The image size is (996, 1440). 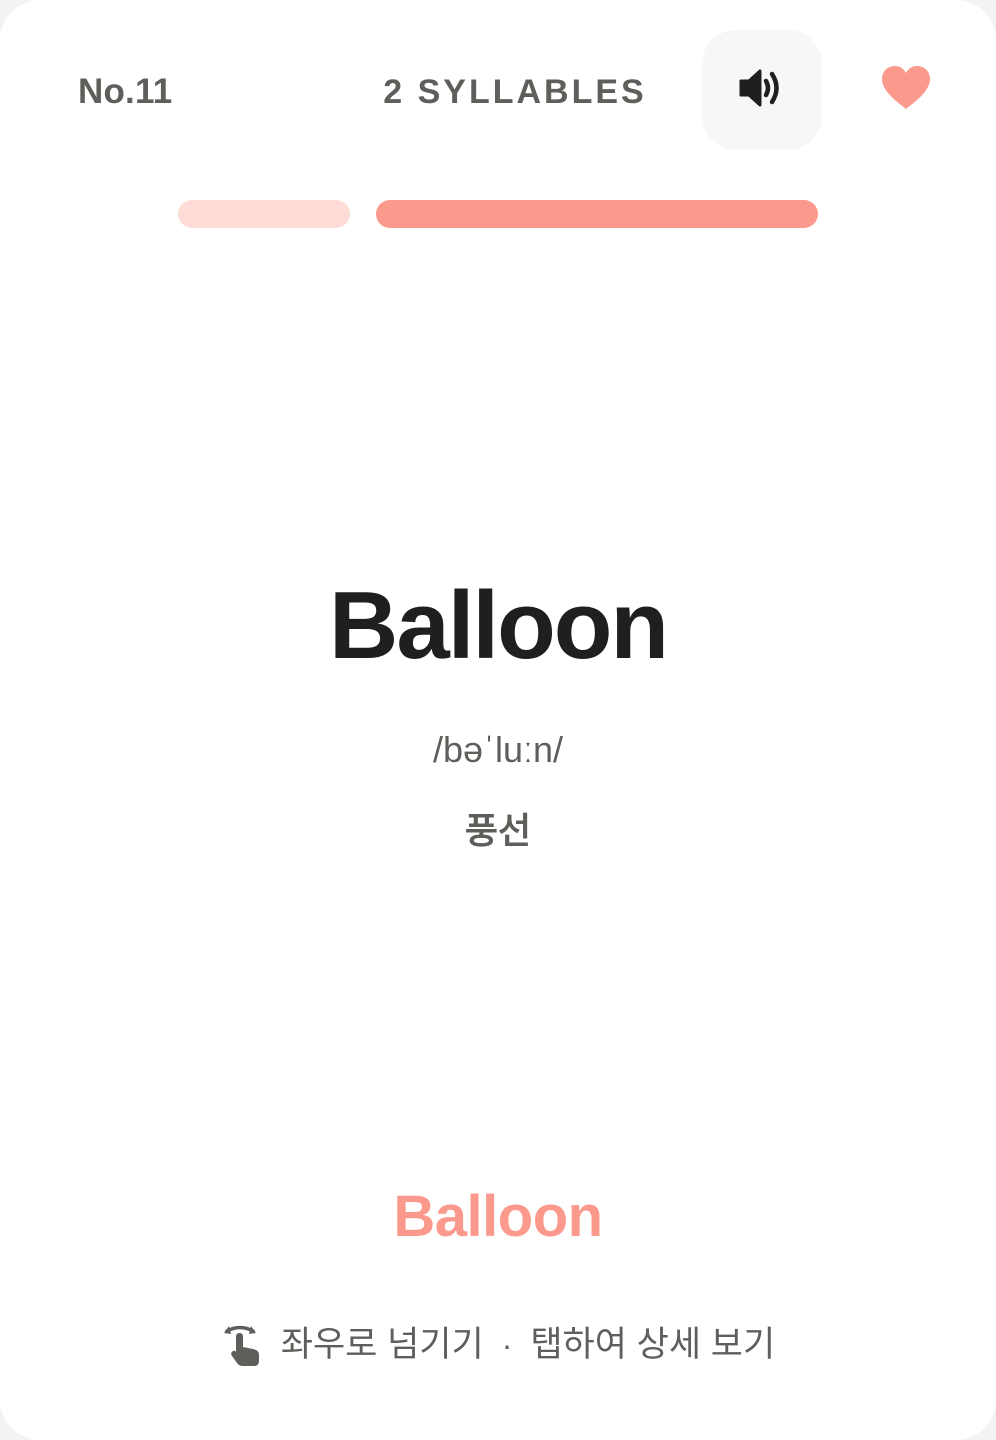 What do you see at coordinates (498, 749) in the screenshot?
I see `pronunciation-ipa: /bəˈluːn/` at bounding box center [498, 749].